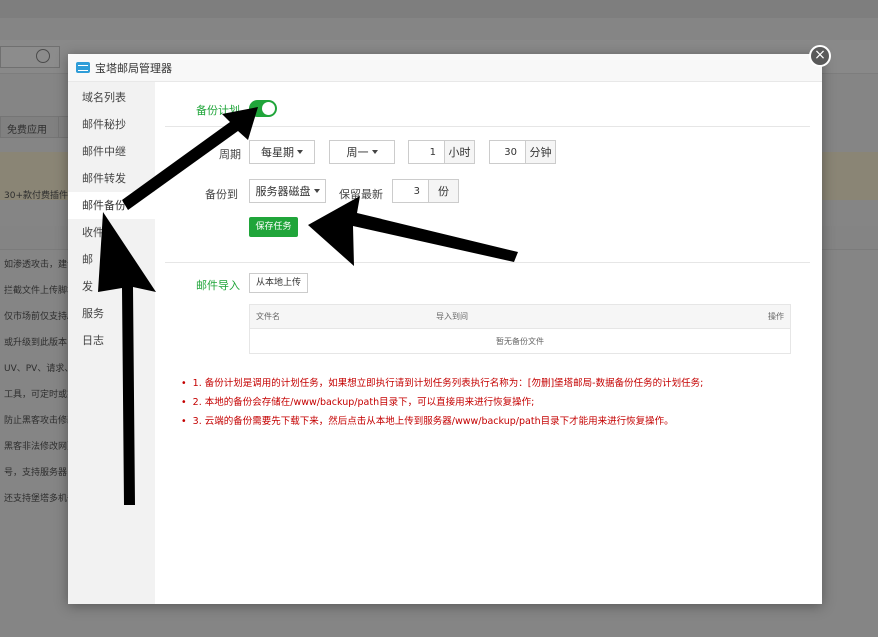 The width and height of the screenshot is (878, 637). I want to click on table-empty-text: 暂无备份文件, so click(520, 341).